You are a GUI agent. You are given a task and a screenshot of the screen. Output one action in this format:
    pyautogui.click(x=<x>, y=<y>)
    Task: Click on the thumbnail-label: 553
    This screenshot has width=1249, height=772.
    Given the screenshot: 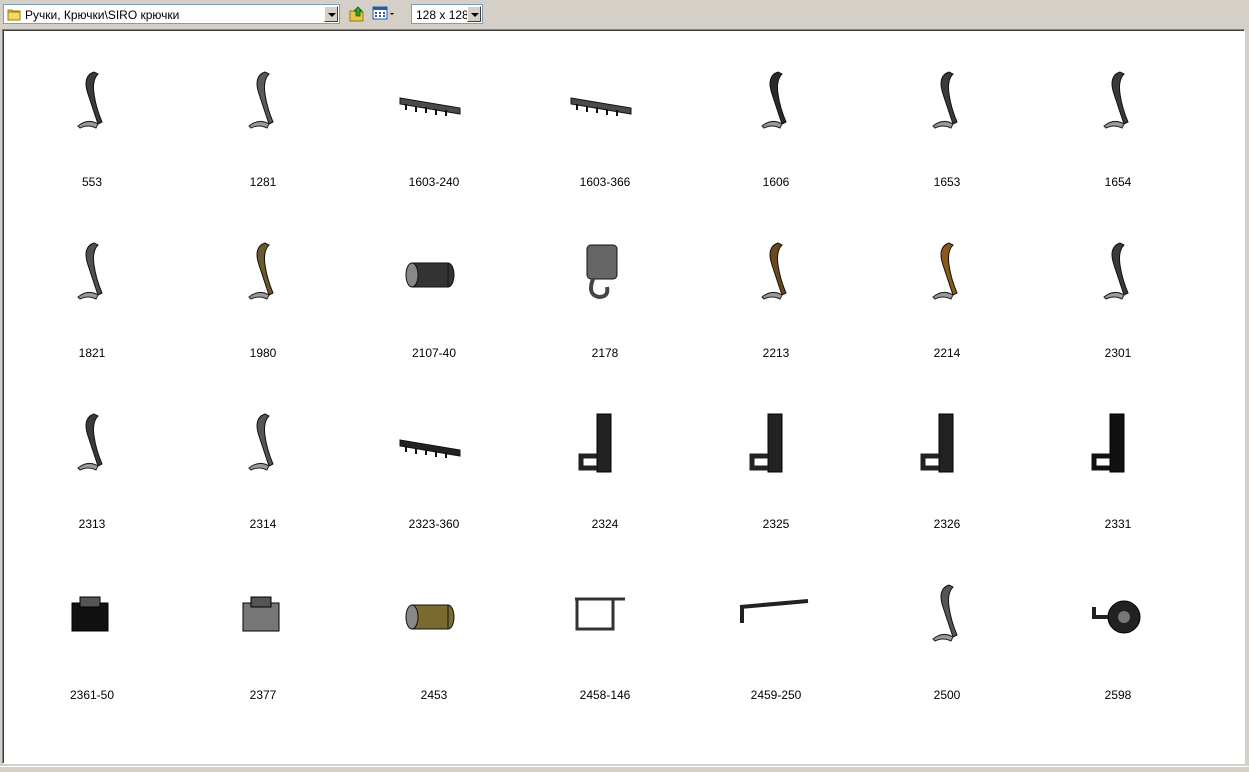 What is the action you would take?
    pyautogui.click(x=92, y=182)
    